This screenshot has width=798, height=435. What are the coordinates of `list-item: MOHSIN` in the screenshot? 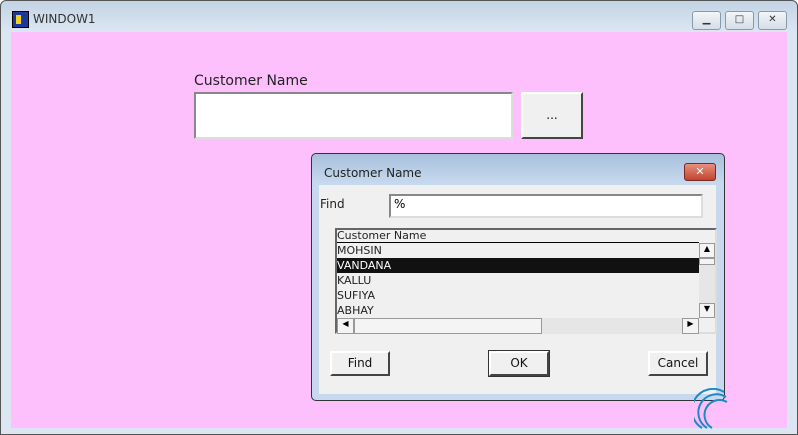 It's located at (518, 250).